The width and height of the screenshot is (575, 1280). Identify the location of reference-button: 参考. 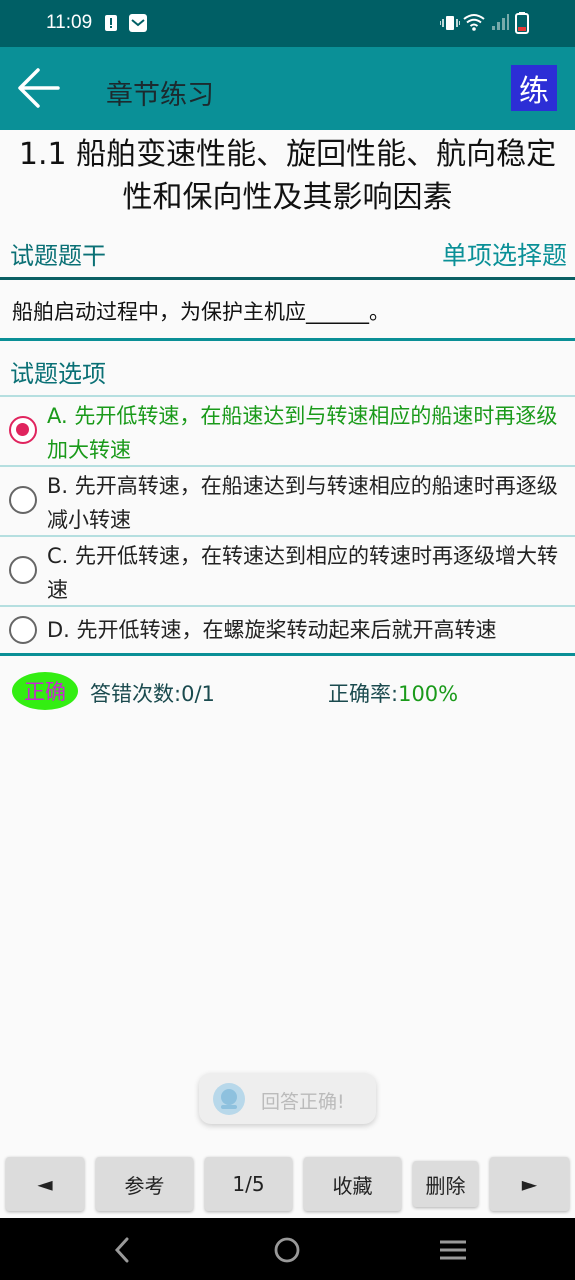
(144, 1184).